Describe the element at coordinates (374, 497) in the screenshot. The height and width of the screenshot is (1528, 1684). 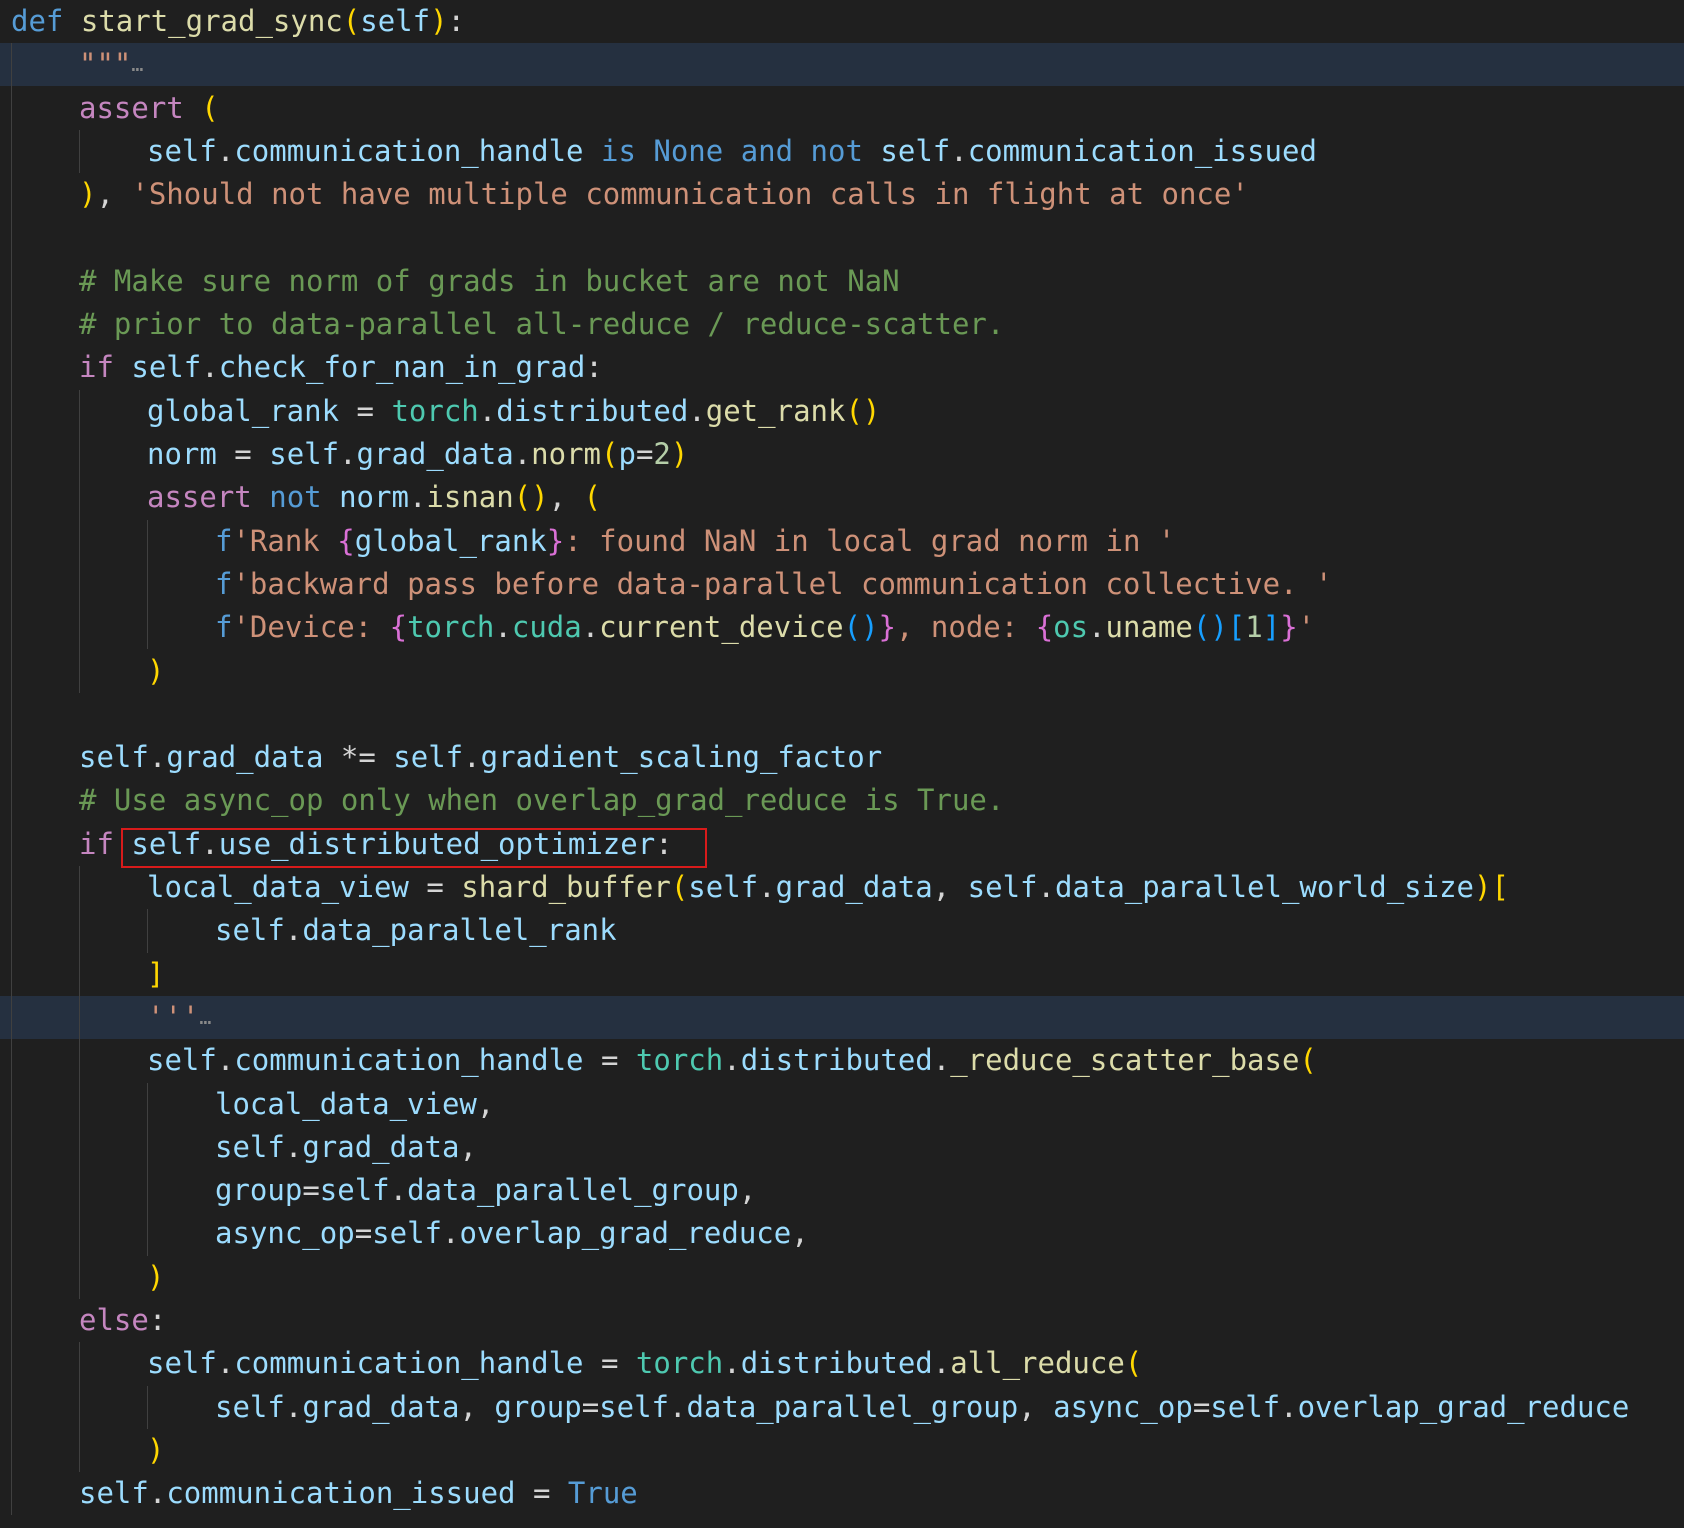
I see `code-token: norm` at that location.